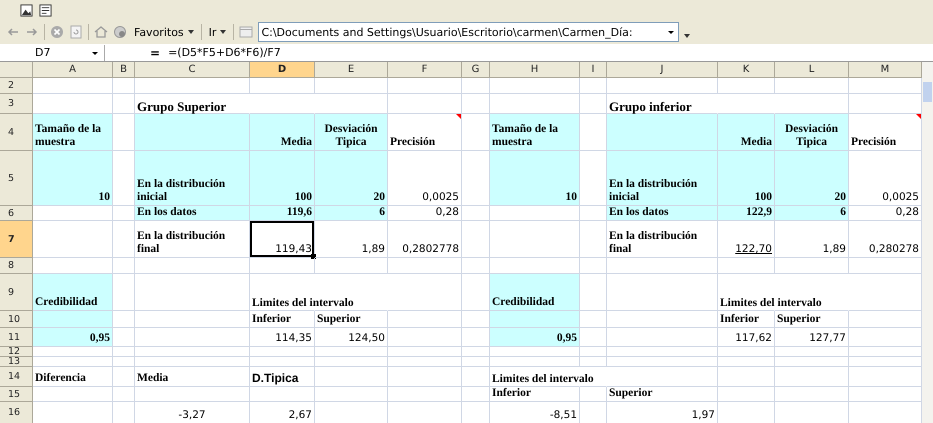 The height and width of the screenshot is (423, 933). Describe the element at coordinates (425, 239) in the screenshot. I see `table-cell: 0,2802778` at that location.